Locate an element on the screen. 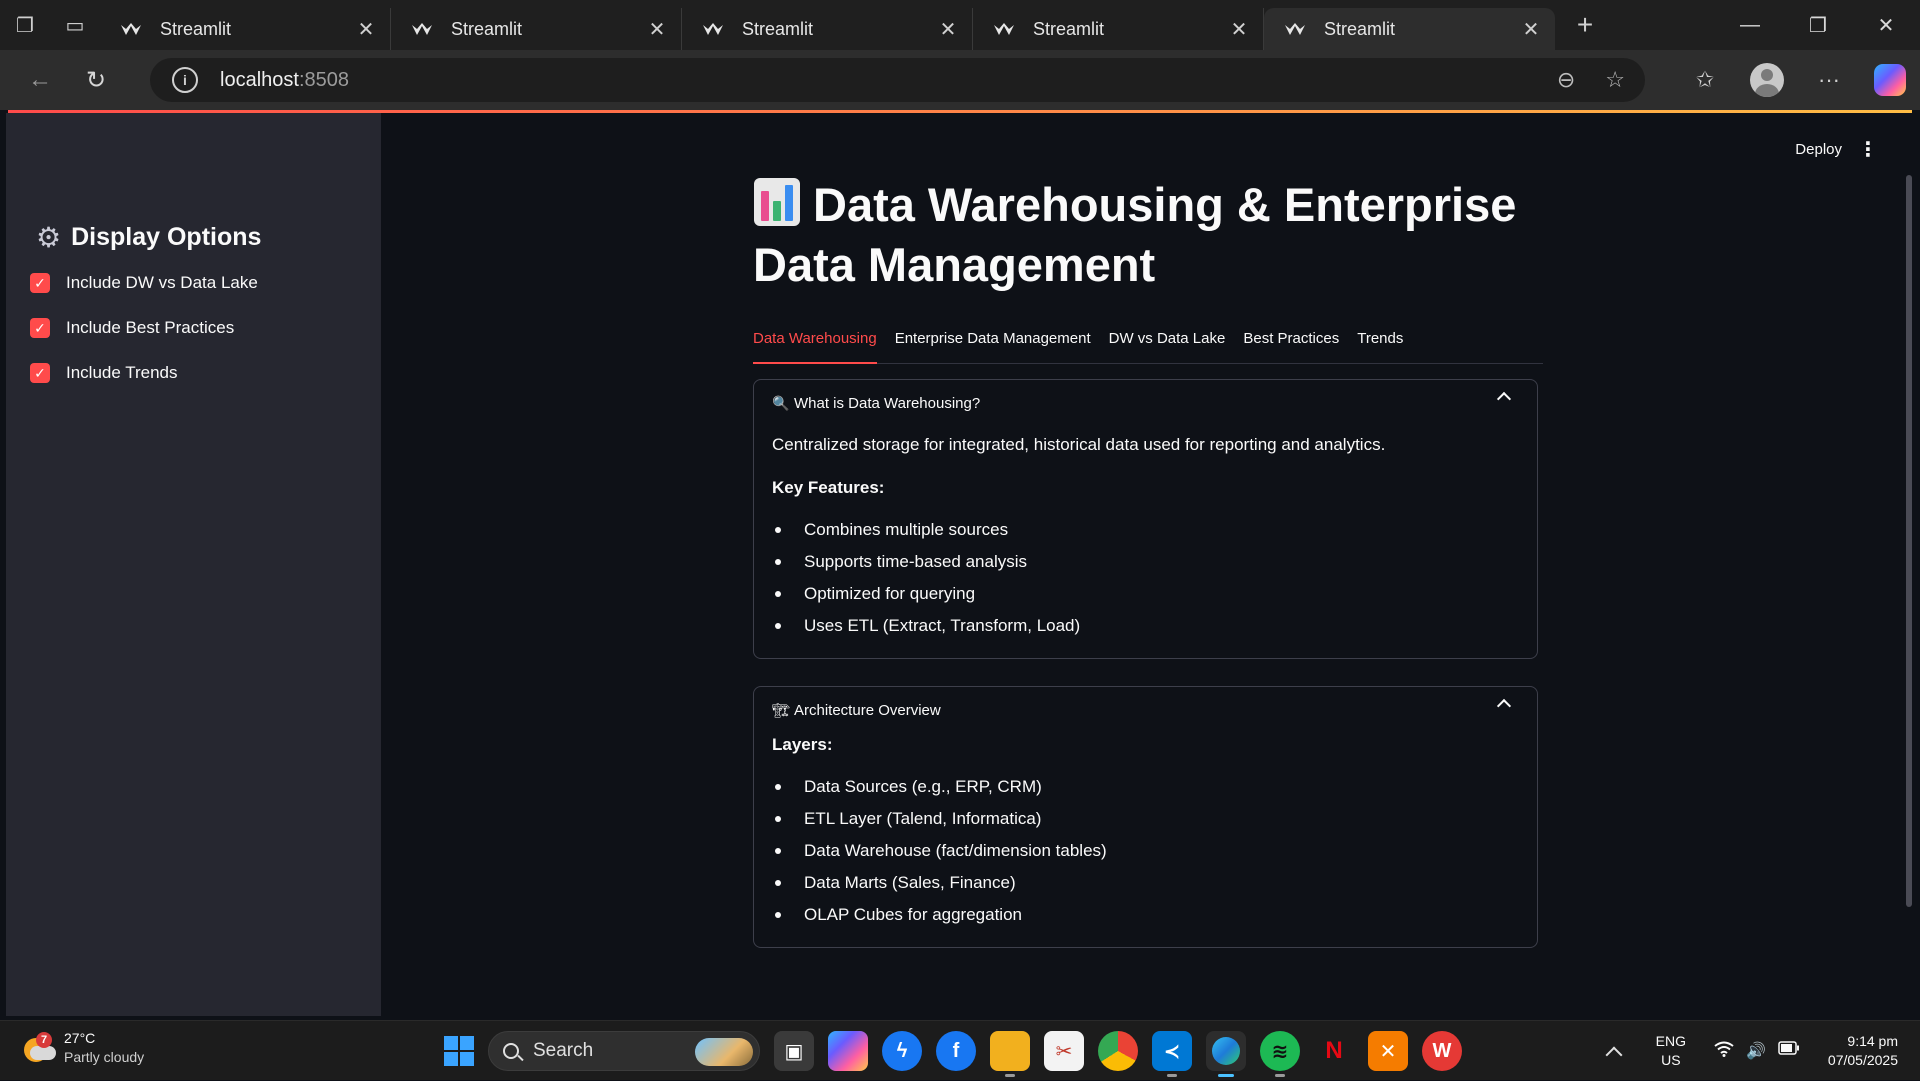 The height and width of the screenshot is (1081, 1920). list-item: Data Warehouse (fact/dimension tables) is located at coordinates (1145, 851).